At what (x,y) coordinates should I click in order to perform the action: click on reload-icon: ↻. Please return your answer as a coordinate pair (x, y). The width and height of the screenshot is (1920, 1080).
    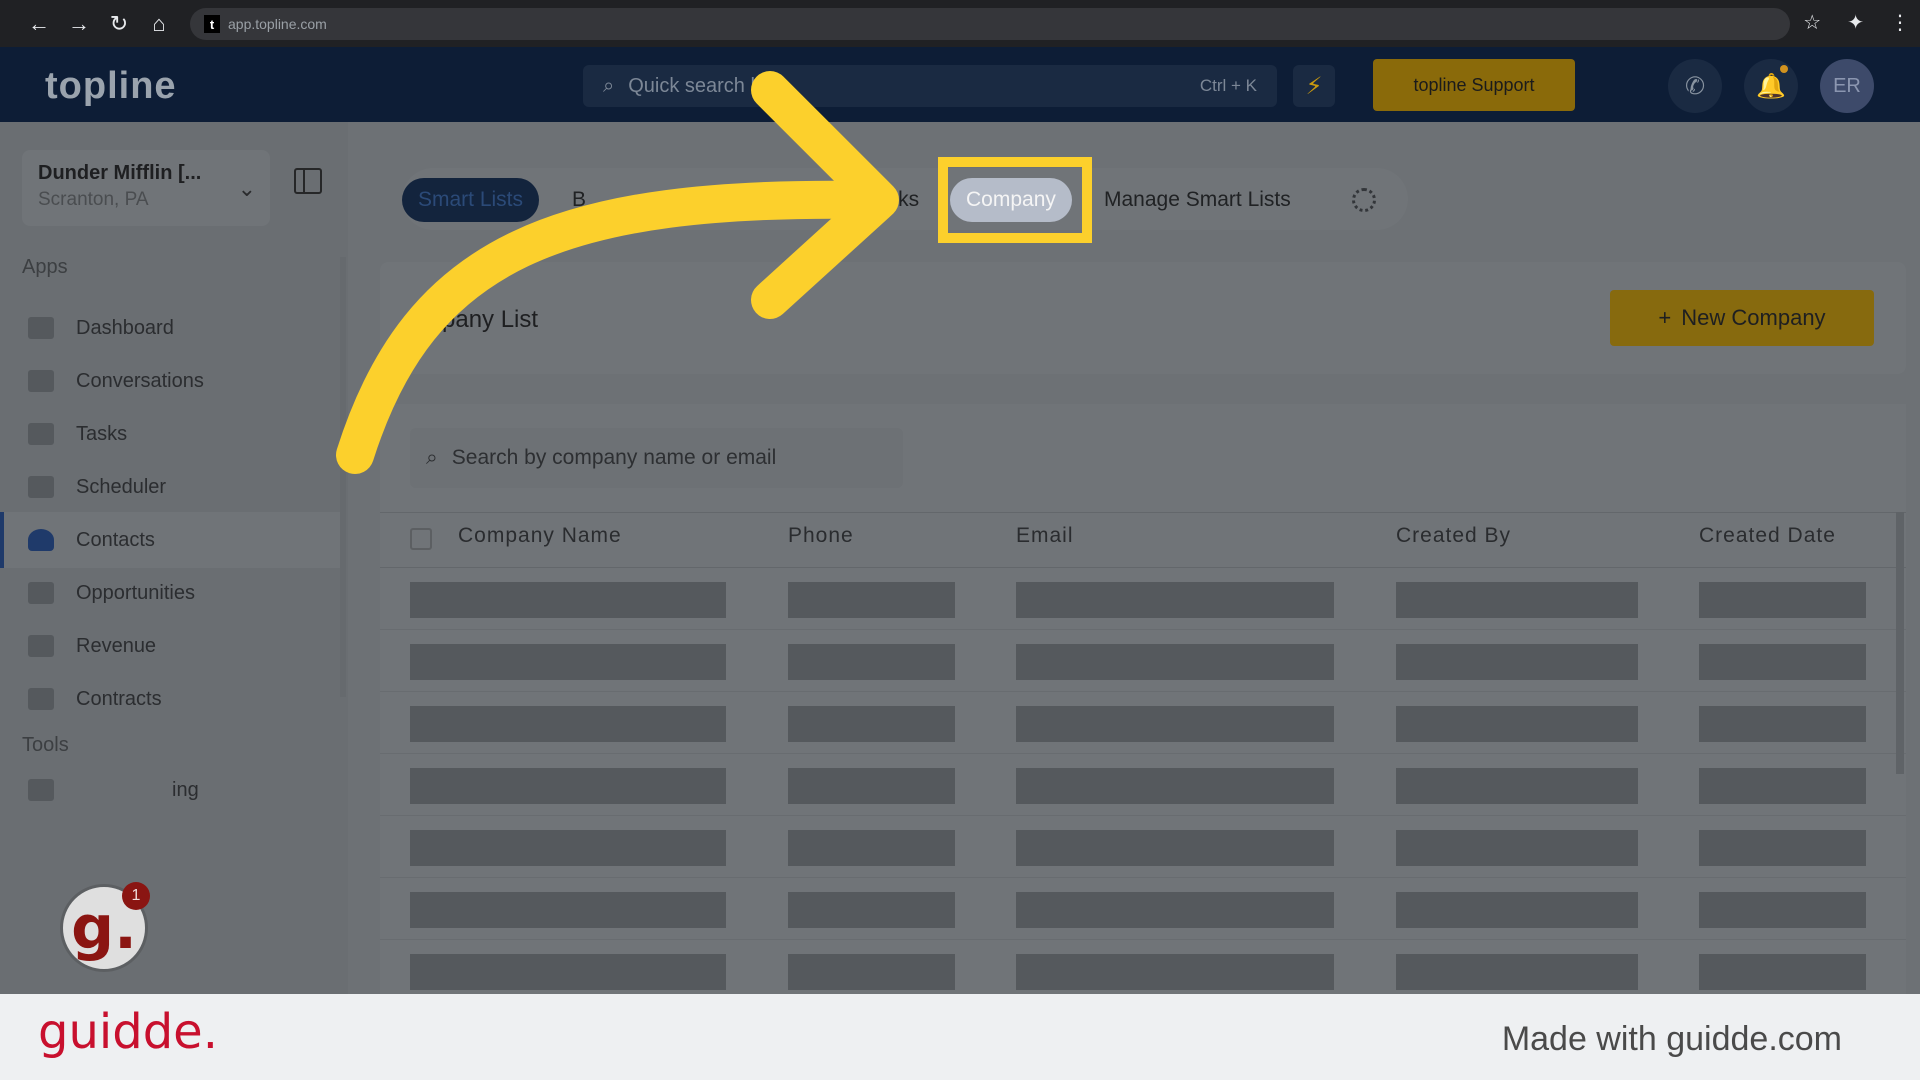
    Looking at the image, I should click on (119, 24).